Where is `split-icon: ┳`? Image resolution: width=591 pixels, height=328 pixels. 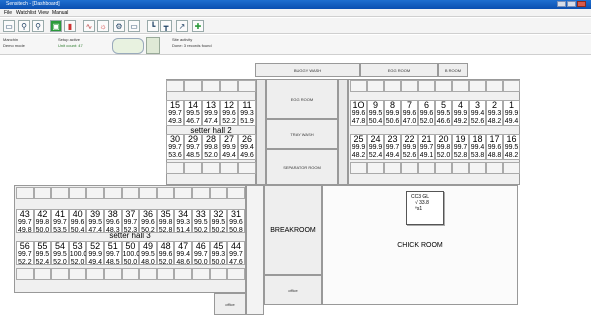
split-icon: ┳ is located at coordinates (166, 26).